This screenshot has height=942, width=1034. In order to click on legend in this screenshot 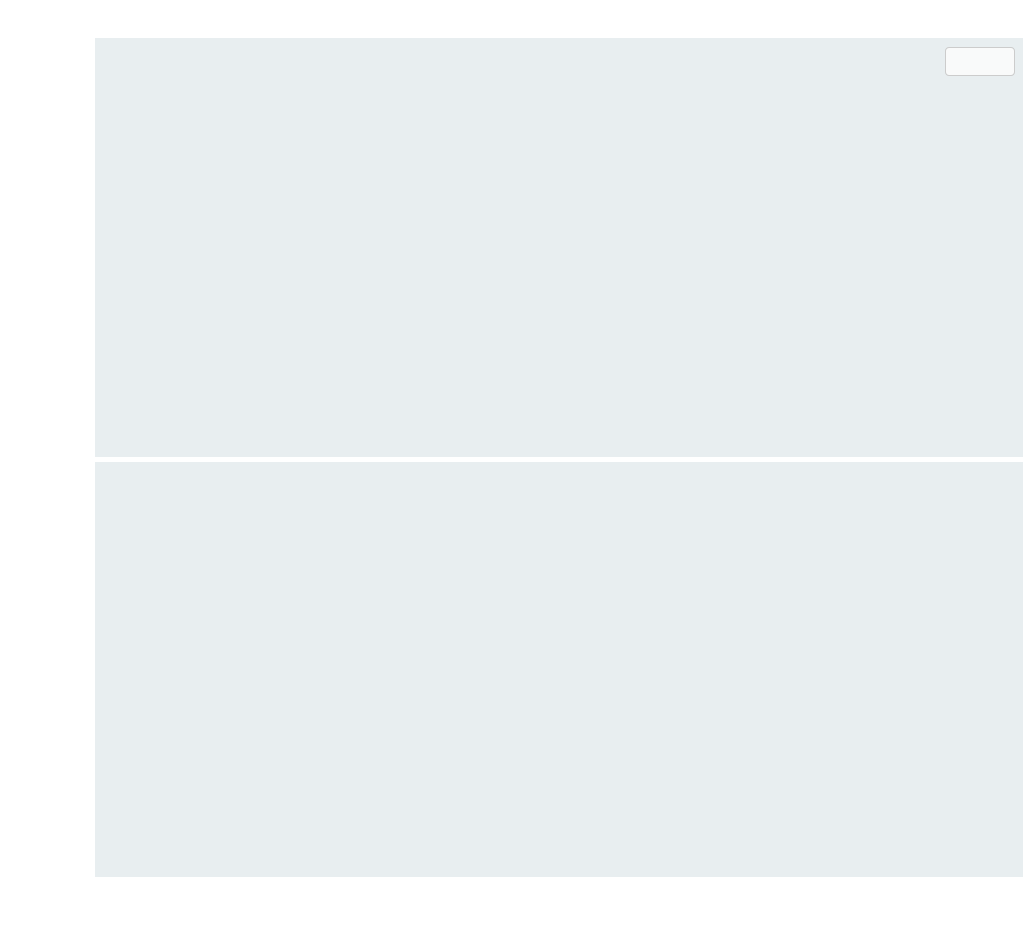, I will do `click(980, 61)`.